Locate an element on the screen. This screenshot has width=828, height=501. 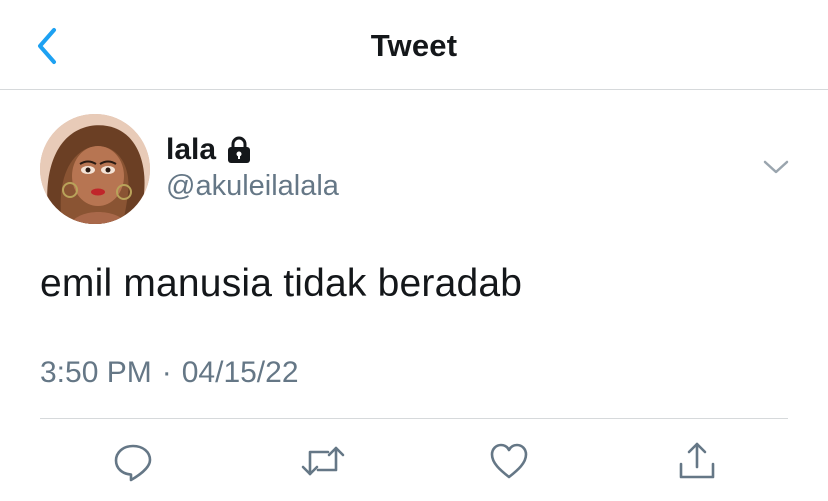
user-handle: @akuleilalala is located at coordinates (252, 186).